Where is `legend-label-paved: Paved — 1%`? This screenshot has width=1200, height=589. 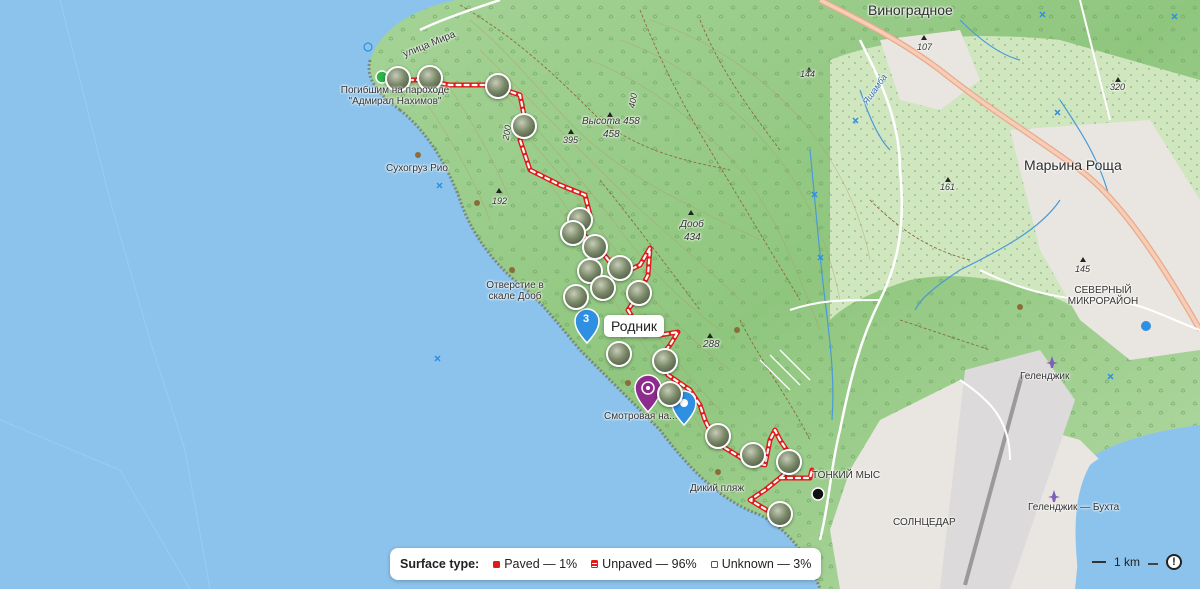 legend-label-paved: Paved — 1% is located at coordinates (541, 564).